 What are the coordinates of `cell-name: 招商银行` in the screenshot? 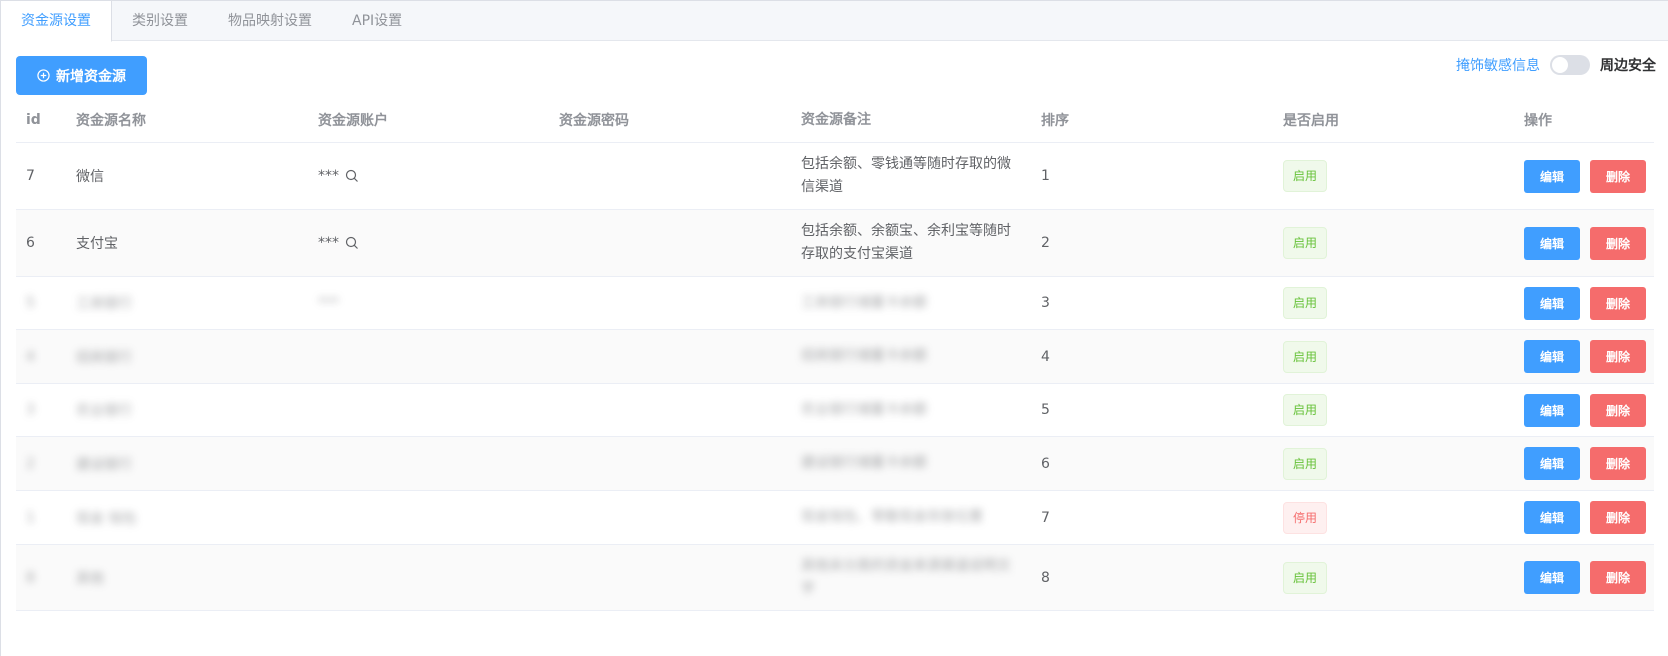 It's located at (104, 357).